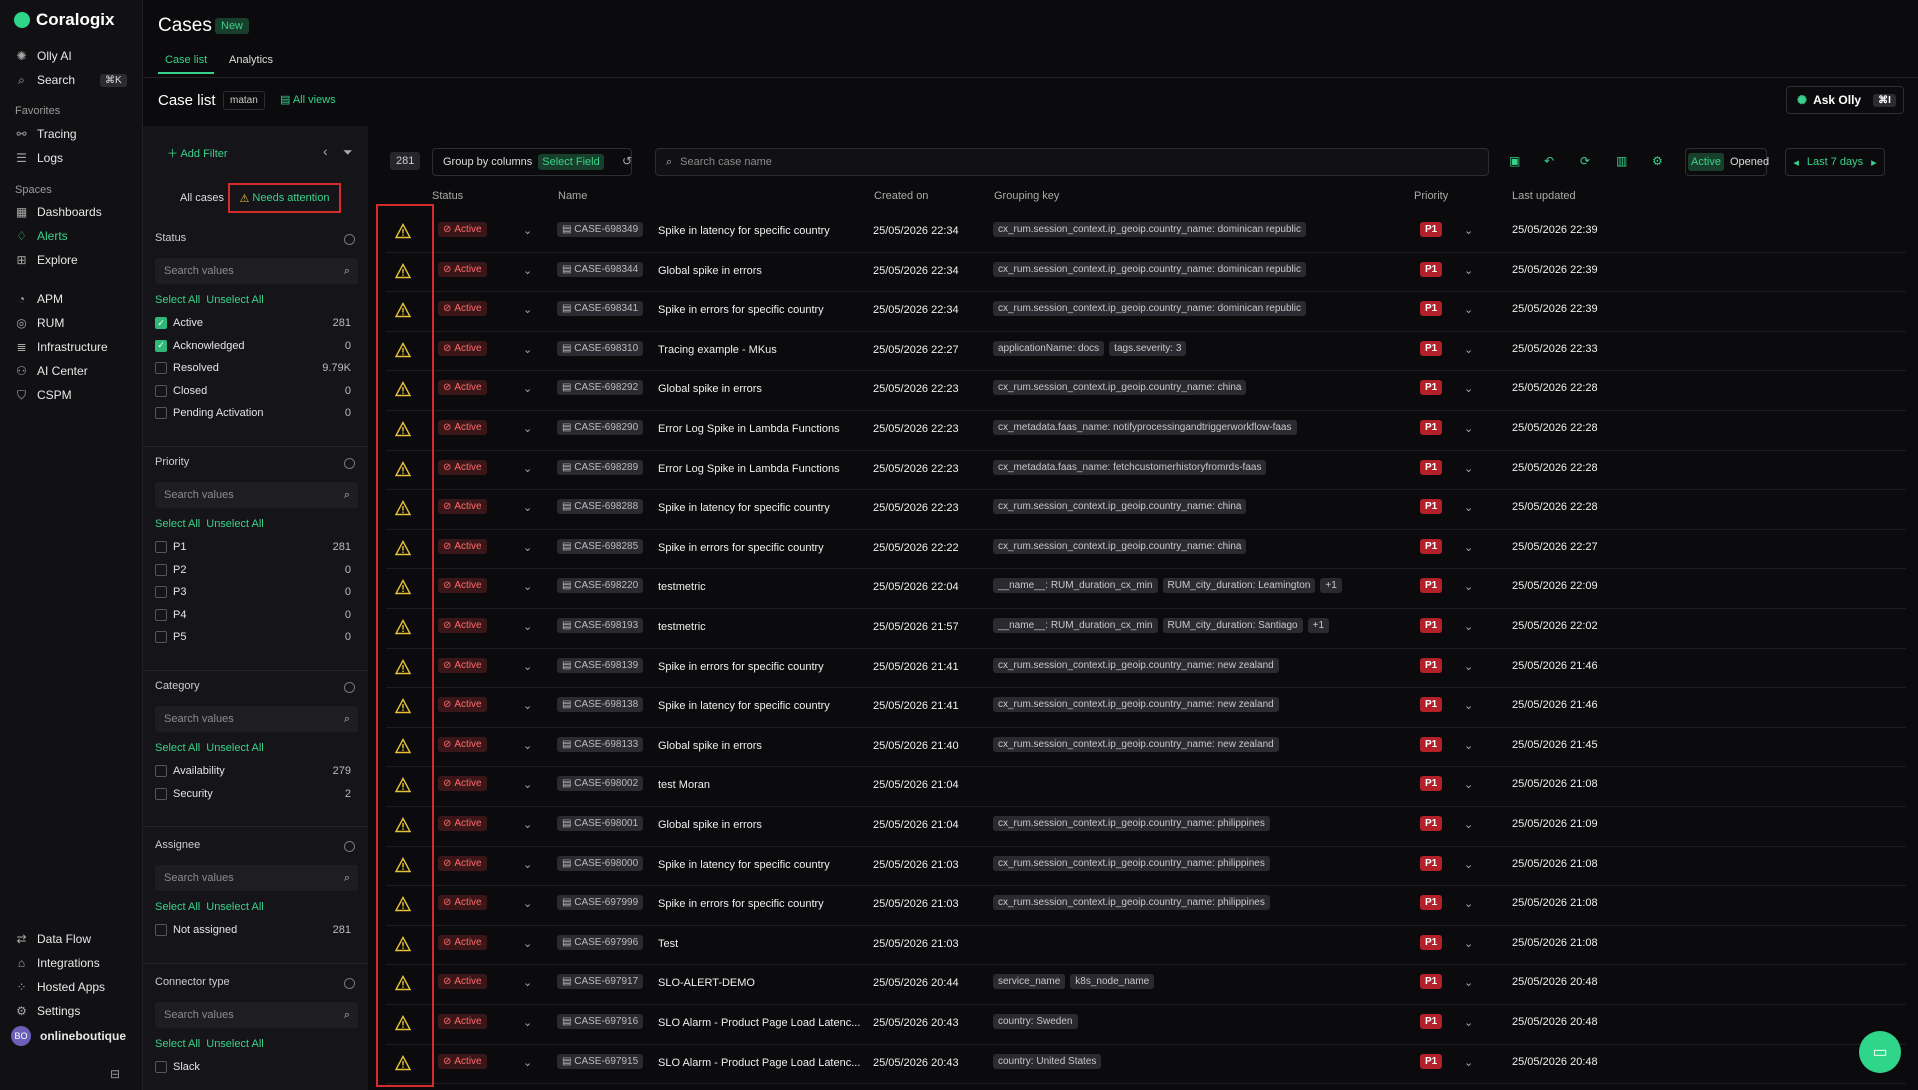 This screenshot has height=1090, width=1918. Describe the element at coordinates (1544, 198) in the screenshot. I see `col-last-updated: Last updated` at that location.